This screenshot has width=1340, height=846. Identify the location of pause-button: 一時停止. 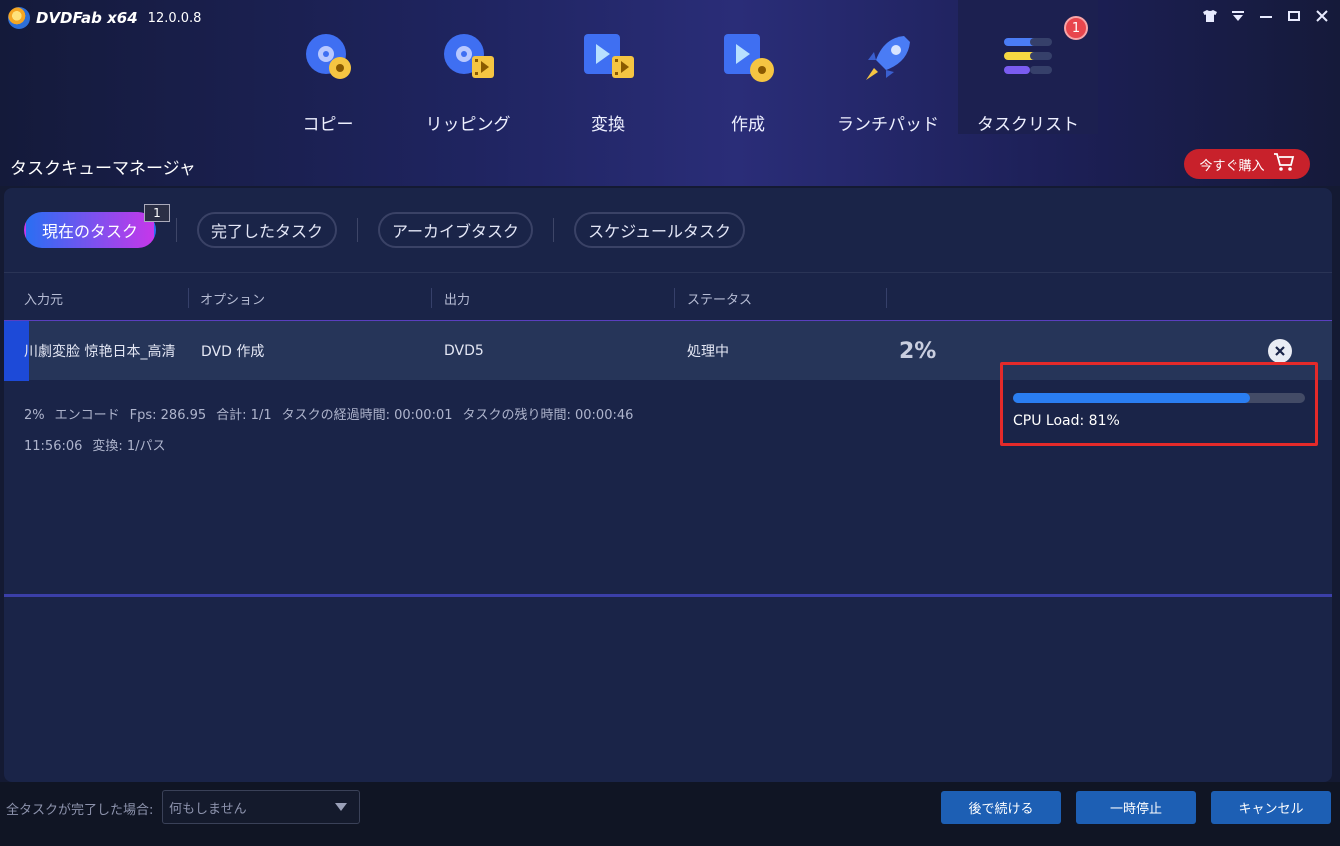
(1136, 807).